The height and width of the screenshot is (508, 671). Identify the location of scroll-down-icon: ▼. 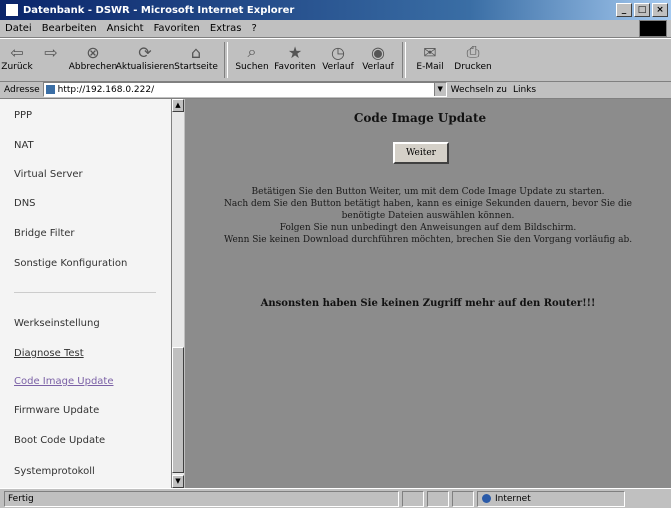
(178, 481).